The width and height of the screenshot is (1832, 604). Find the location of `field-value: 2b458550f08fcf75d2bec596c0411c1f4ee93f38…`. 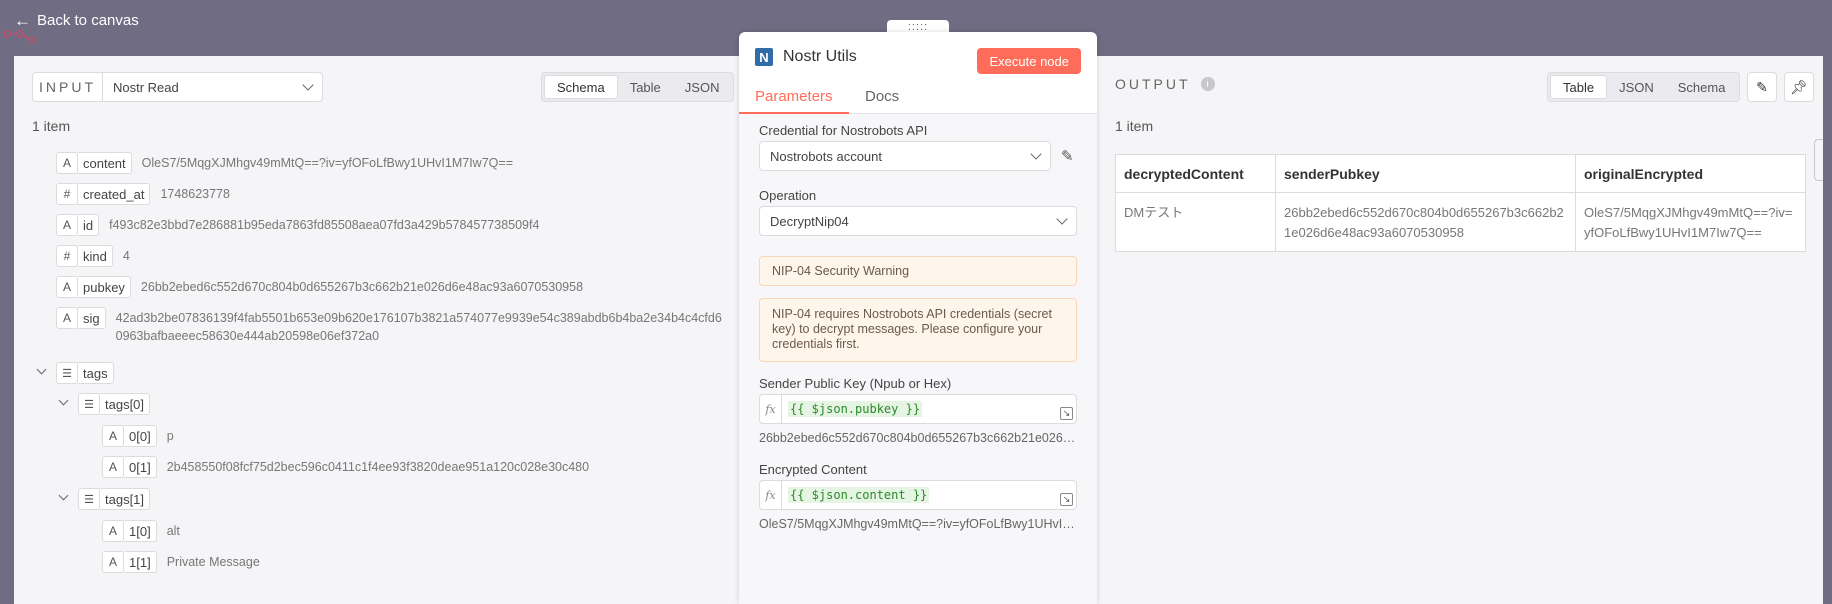

field-value: 2b458550f08fcf75d2bec596c0411c1f4ee93f38… is located at coordinates (378, 467).